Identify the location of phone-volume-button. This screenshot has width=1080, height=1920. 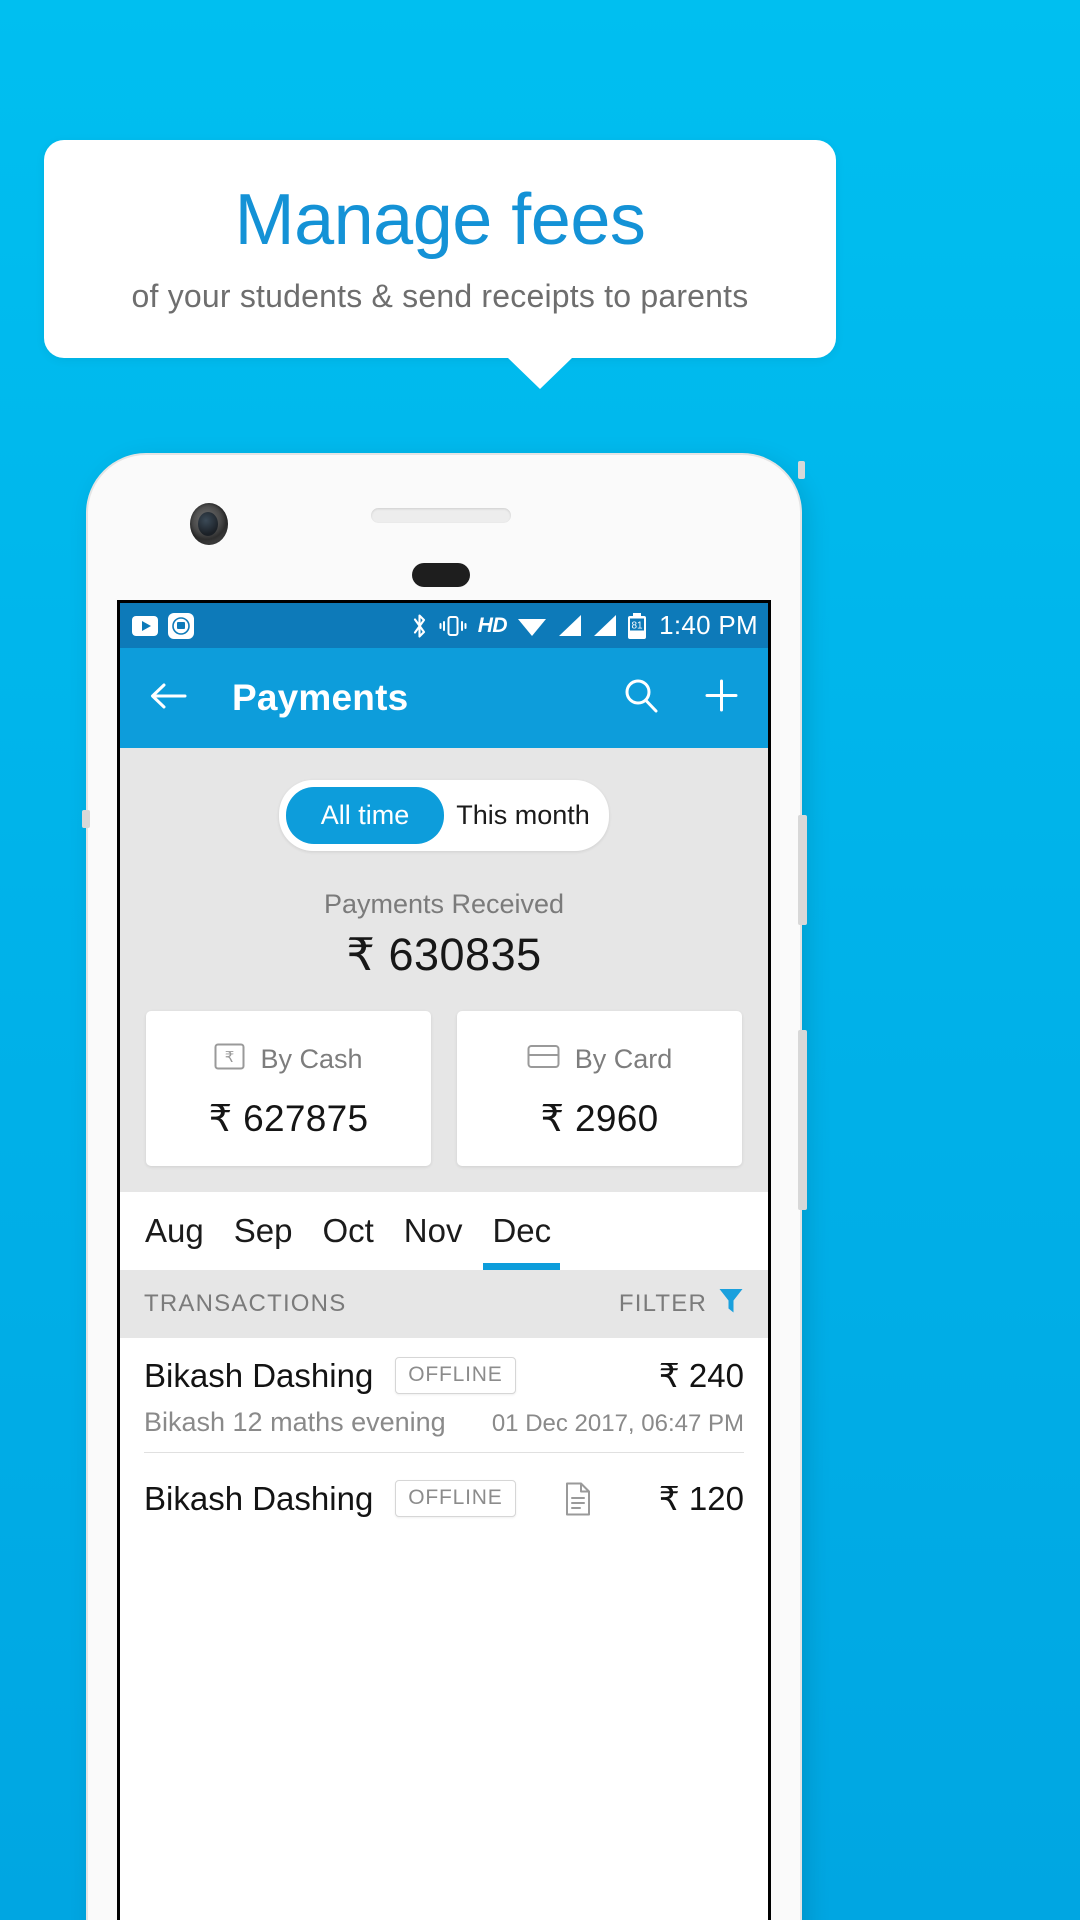
(802, 1120).